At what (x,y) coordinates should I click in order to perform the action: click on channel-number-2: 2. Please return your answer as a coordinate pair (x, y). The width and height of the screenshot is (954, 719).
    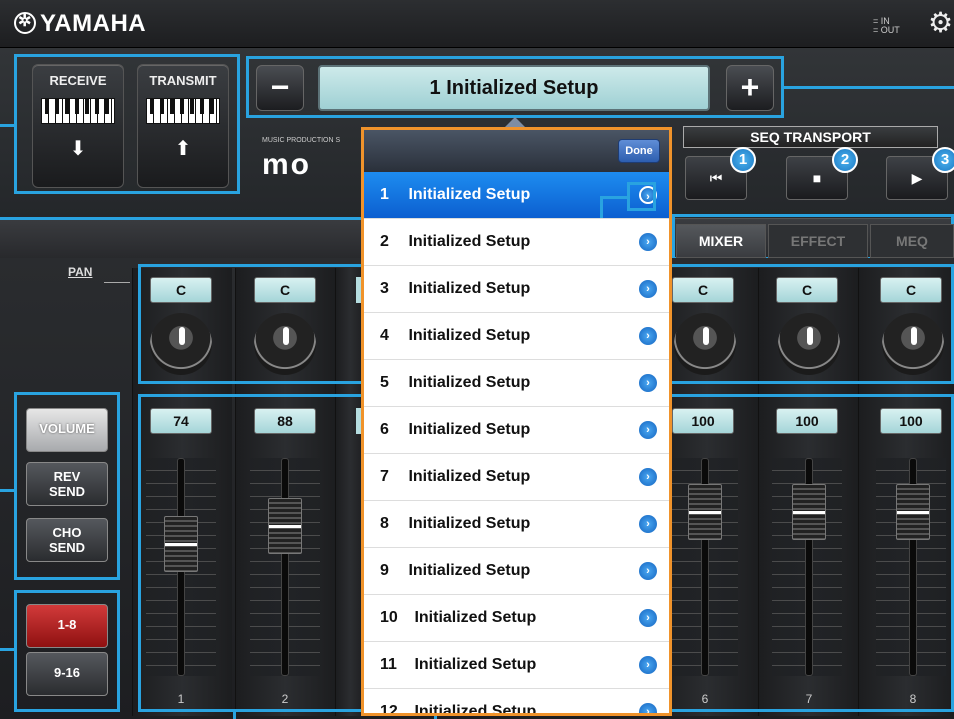
    Looking at the image, I should click on (285, 699).